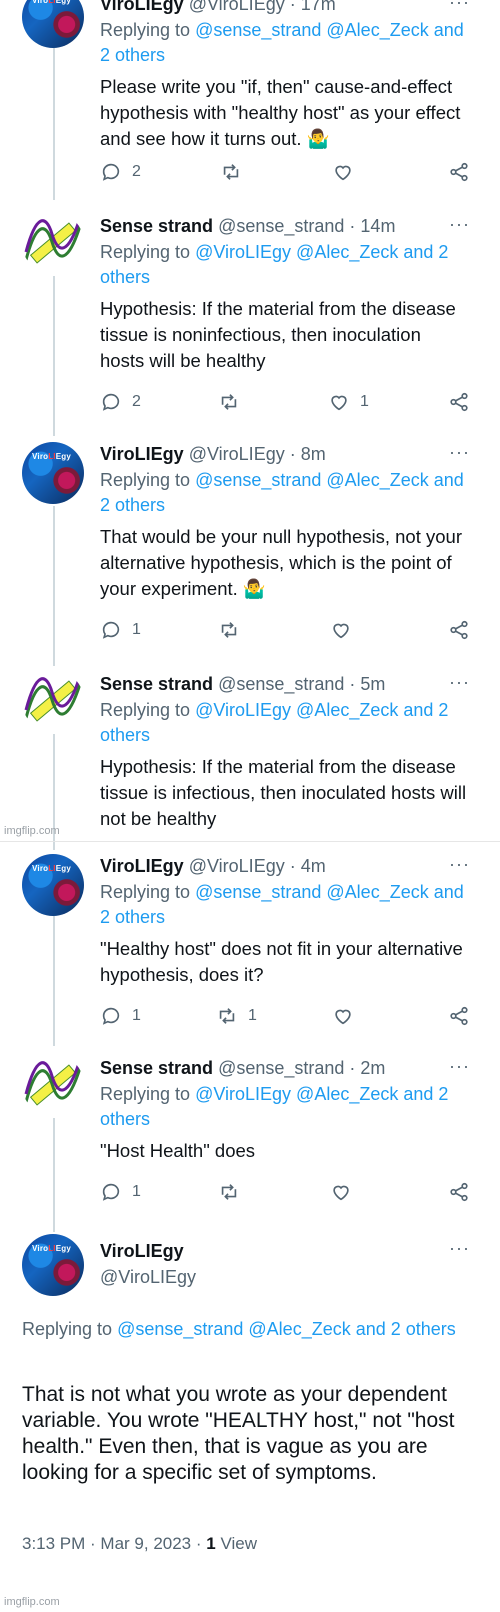 The height and width of the screenshot is (1612, 500). Describe the element at coordinates (348, 402) in the screenshot. I see `like-button: 1` at that location.